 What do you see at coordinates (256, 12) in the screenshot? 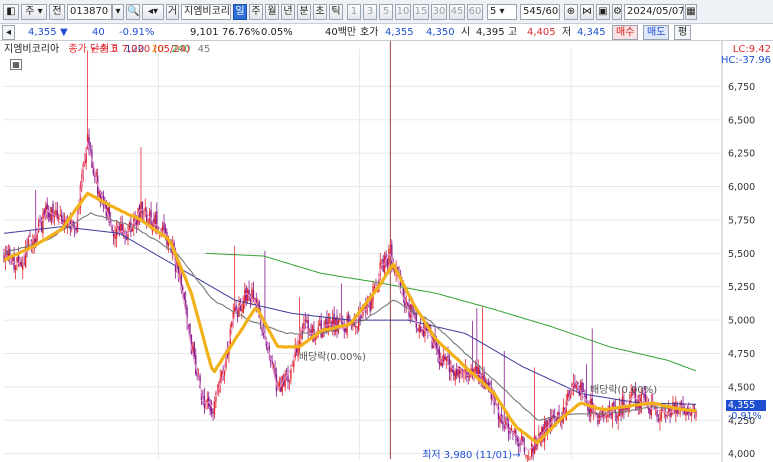
I see `period-week: 주` at bounding box center [256, 12].